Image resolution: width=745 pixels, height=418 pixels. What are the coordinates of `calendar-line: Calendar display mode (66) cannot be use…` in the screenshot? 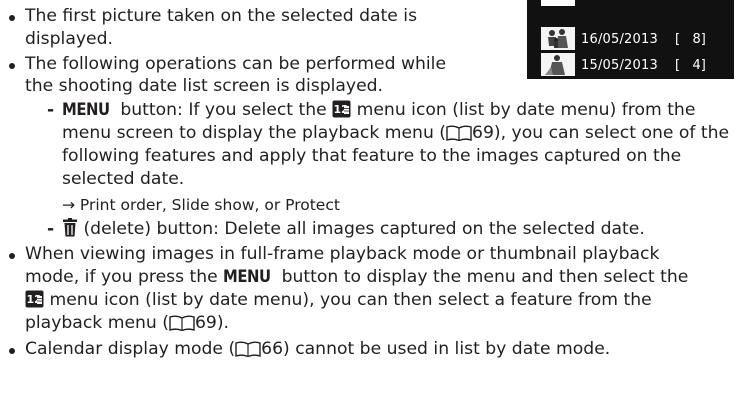 It's located at (317, 351).